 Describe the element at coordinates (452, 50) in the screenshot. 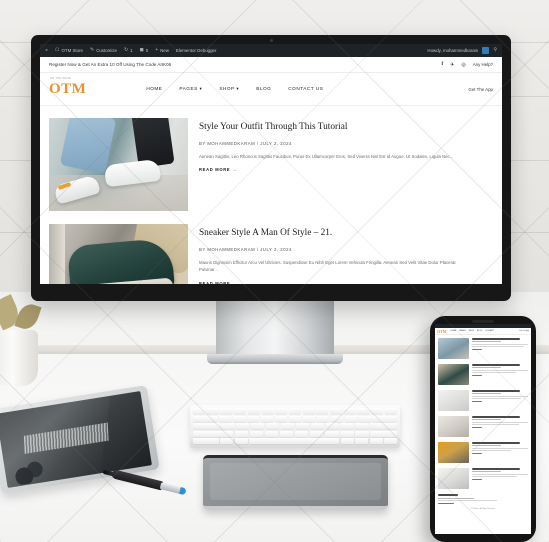

I see `admin-bar-howdy: Howdy, mohammedkaram` at that location.